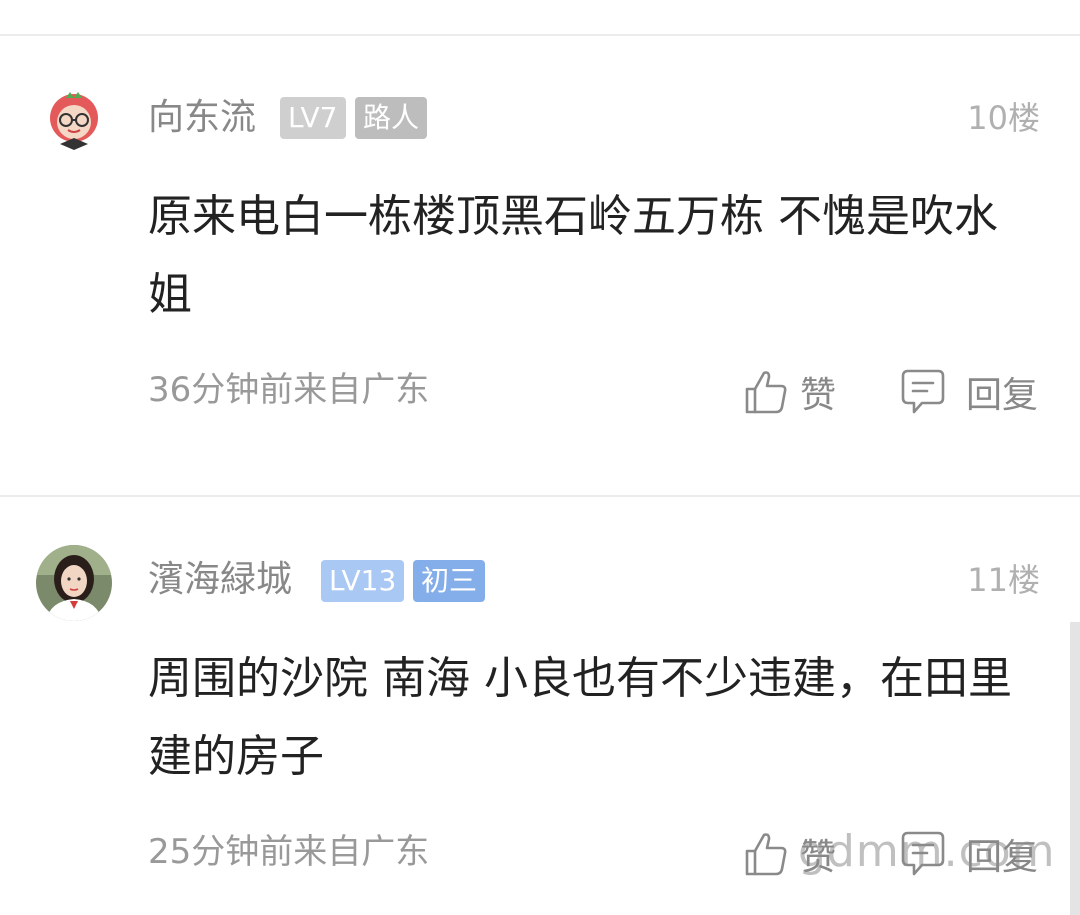 This screenshot has height=915, width=1080. What do you see at coordinates (363, 581) in the screenshot?
I see `level-badge: LV13` at bounding box center [363, 581].